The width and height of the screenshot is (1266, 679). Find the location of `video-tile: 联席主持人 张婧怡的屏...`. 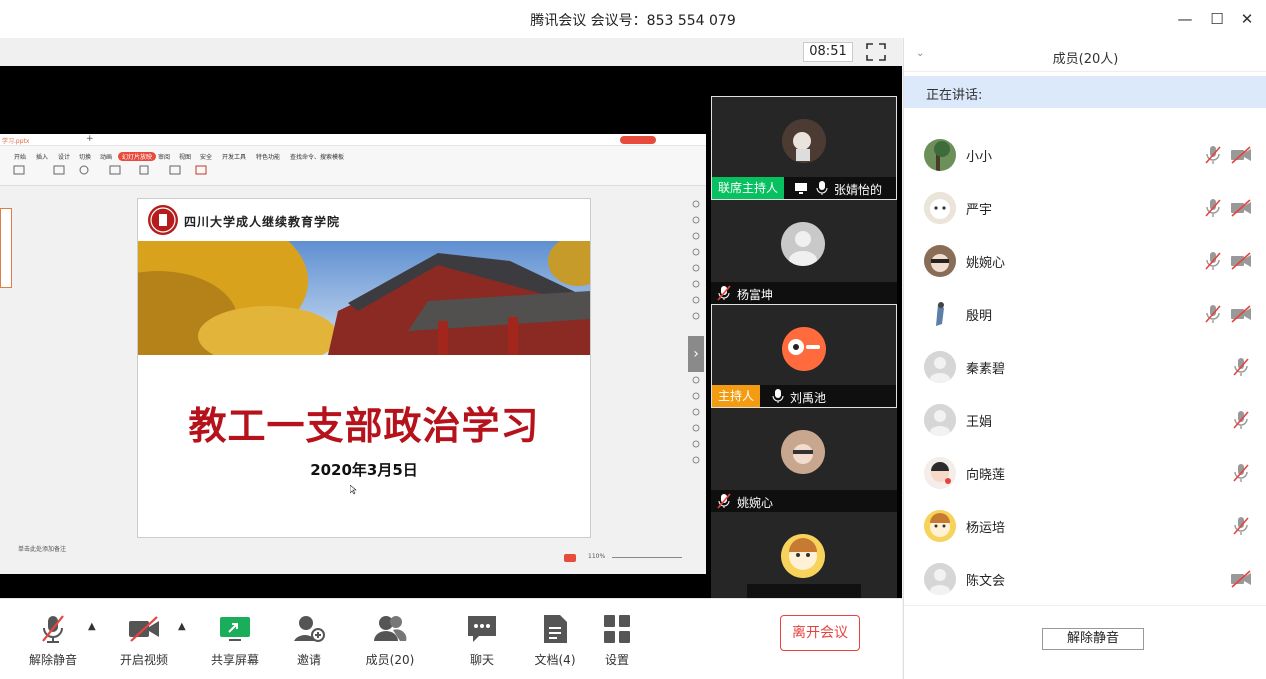

video-tile: 联席主持人 张婧怡的屏... is located at coordinates (804, 155).